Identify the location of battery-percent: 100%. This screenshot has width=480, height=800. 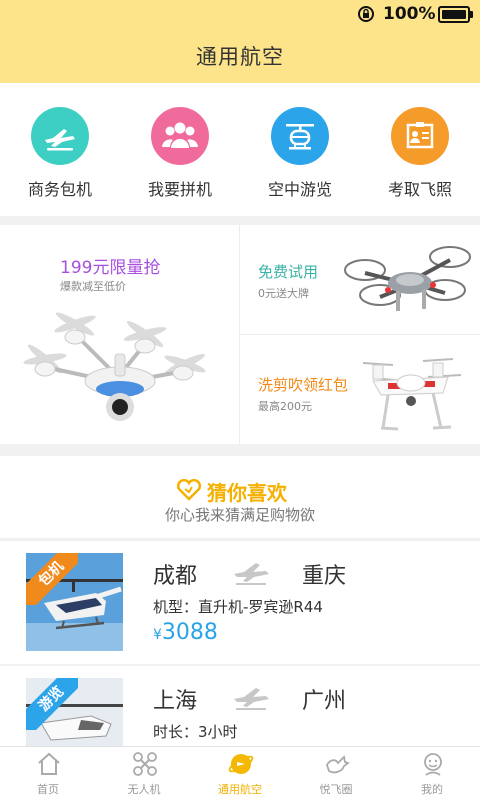
(409, 14).